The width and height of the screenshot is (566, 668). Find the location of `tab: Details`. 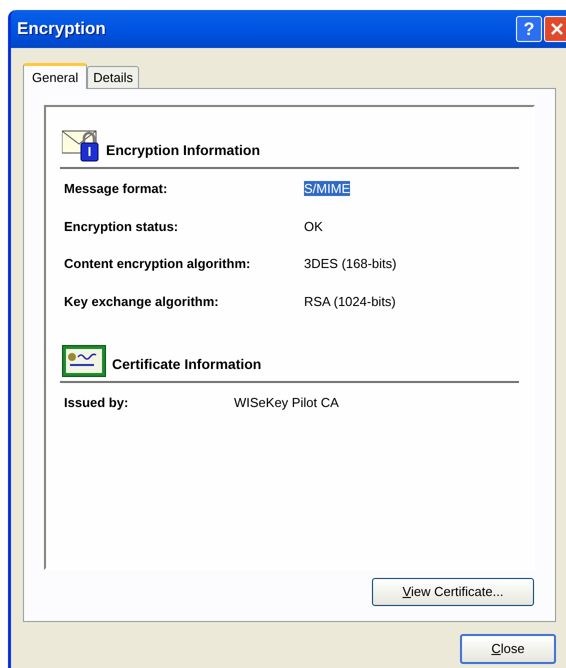

tab: Details is located at coordinates (113, 77).